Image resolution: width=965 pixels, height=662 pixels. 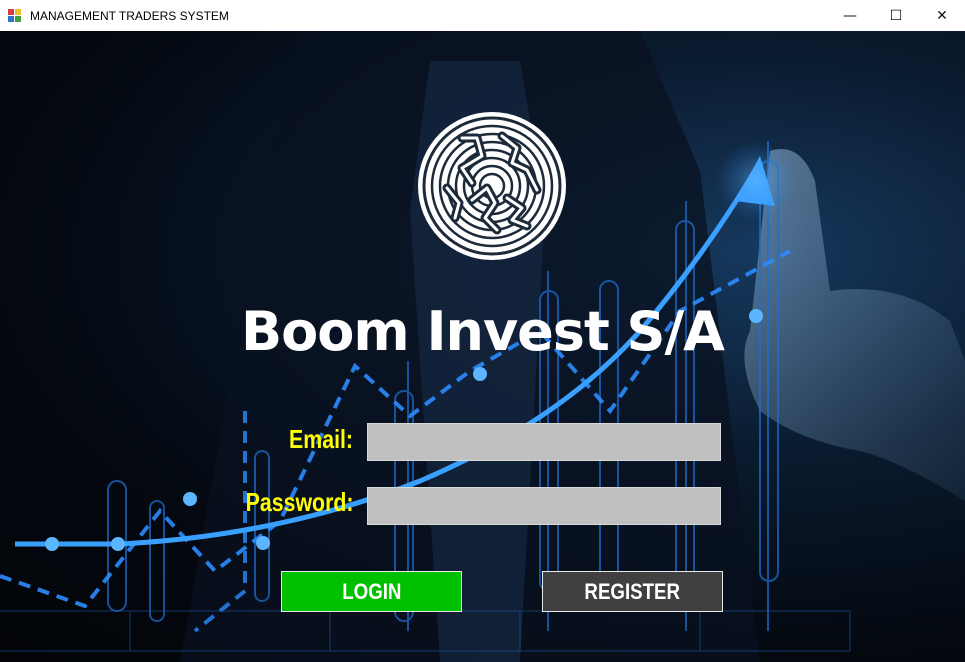 I want to click on login-button: LOGIN, so click(x=371, y=591).